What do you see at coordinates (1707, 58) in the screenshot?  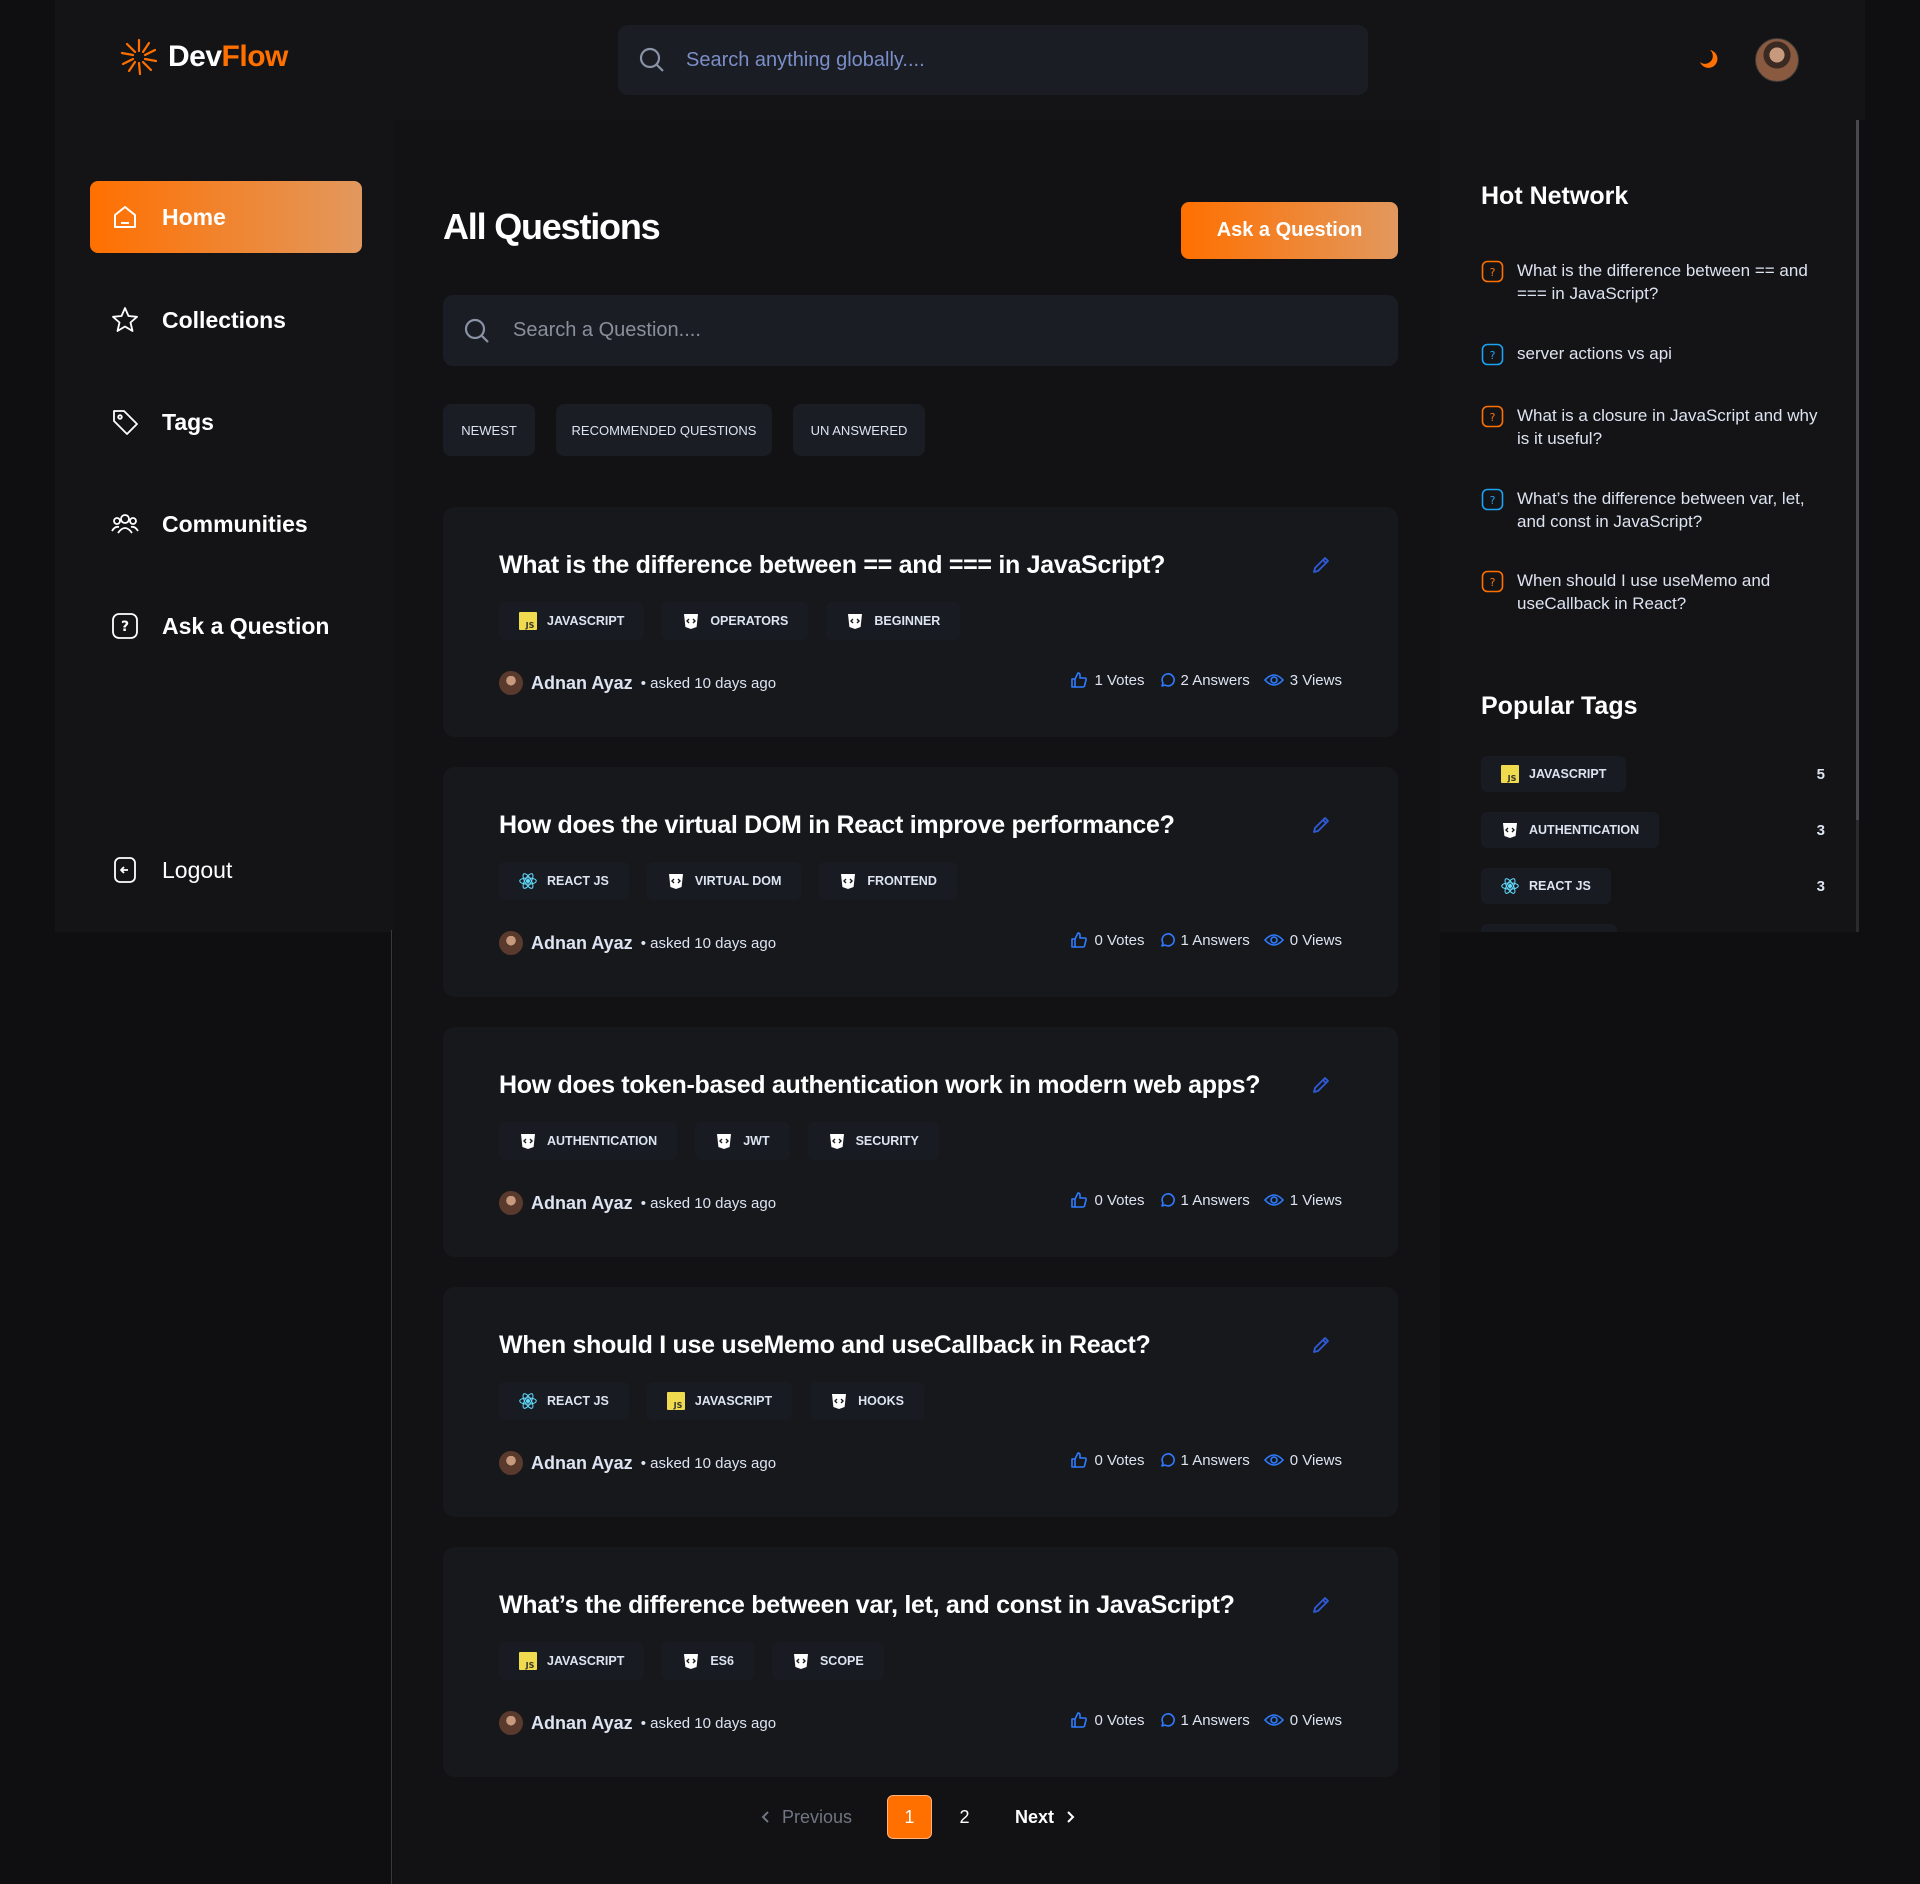 I see `moon-icon` at bounding box center [1707, 58].